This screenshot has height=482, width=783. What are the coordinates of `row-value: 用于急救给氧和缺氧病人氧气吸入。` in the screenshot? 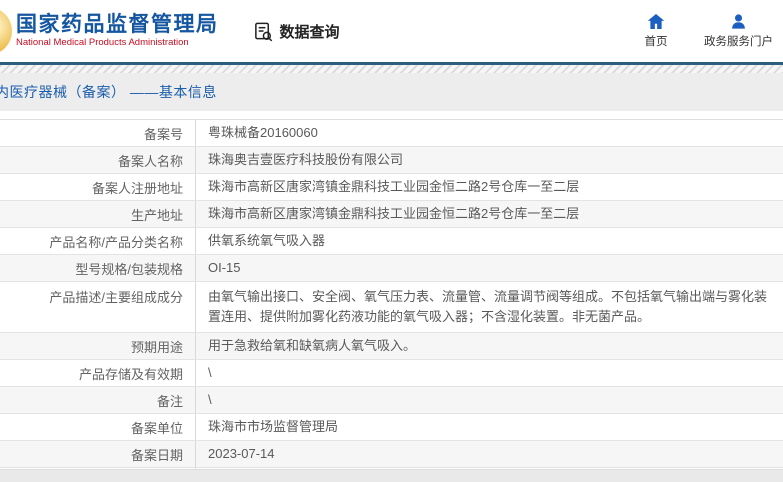 It's located at (312, 345).